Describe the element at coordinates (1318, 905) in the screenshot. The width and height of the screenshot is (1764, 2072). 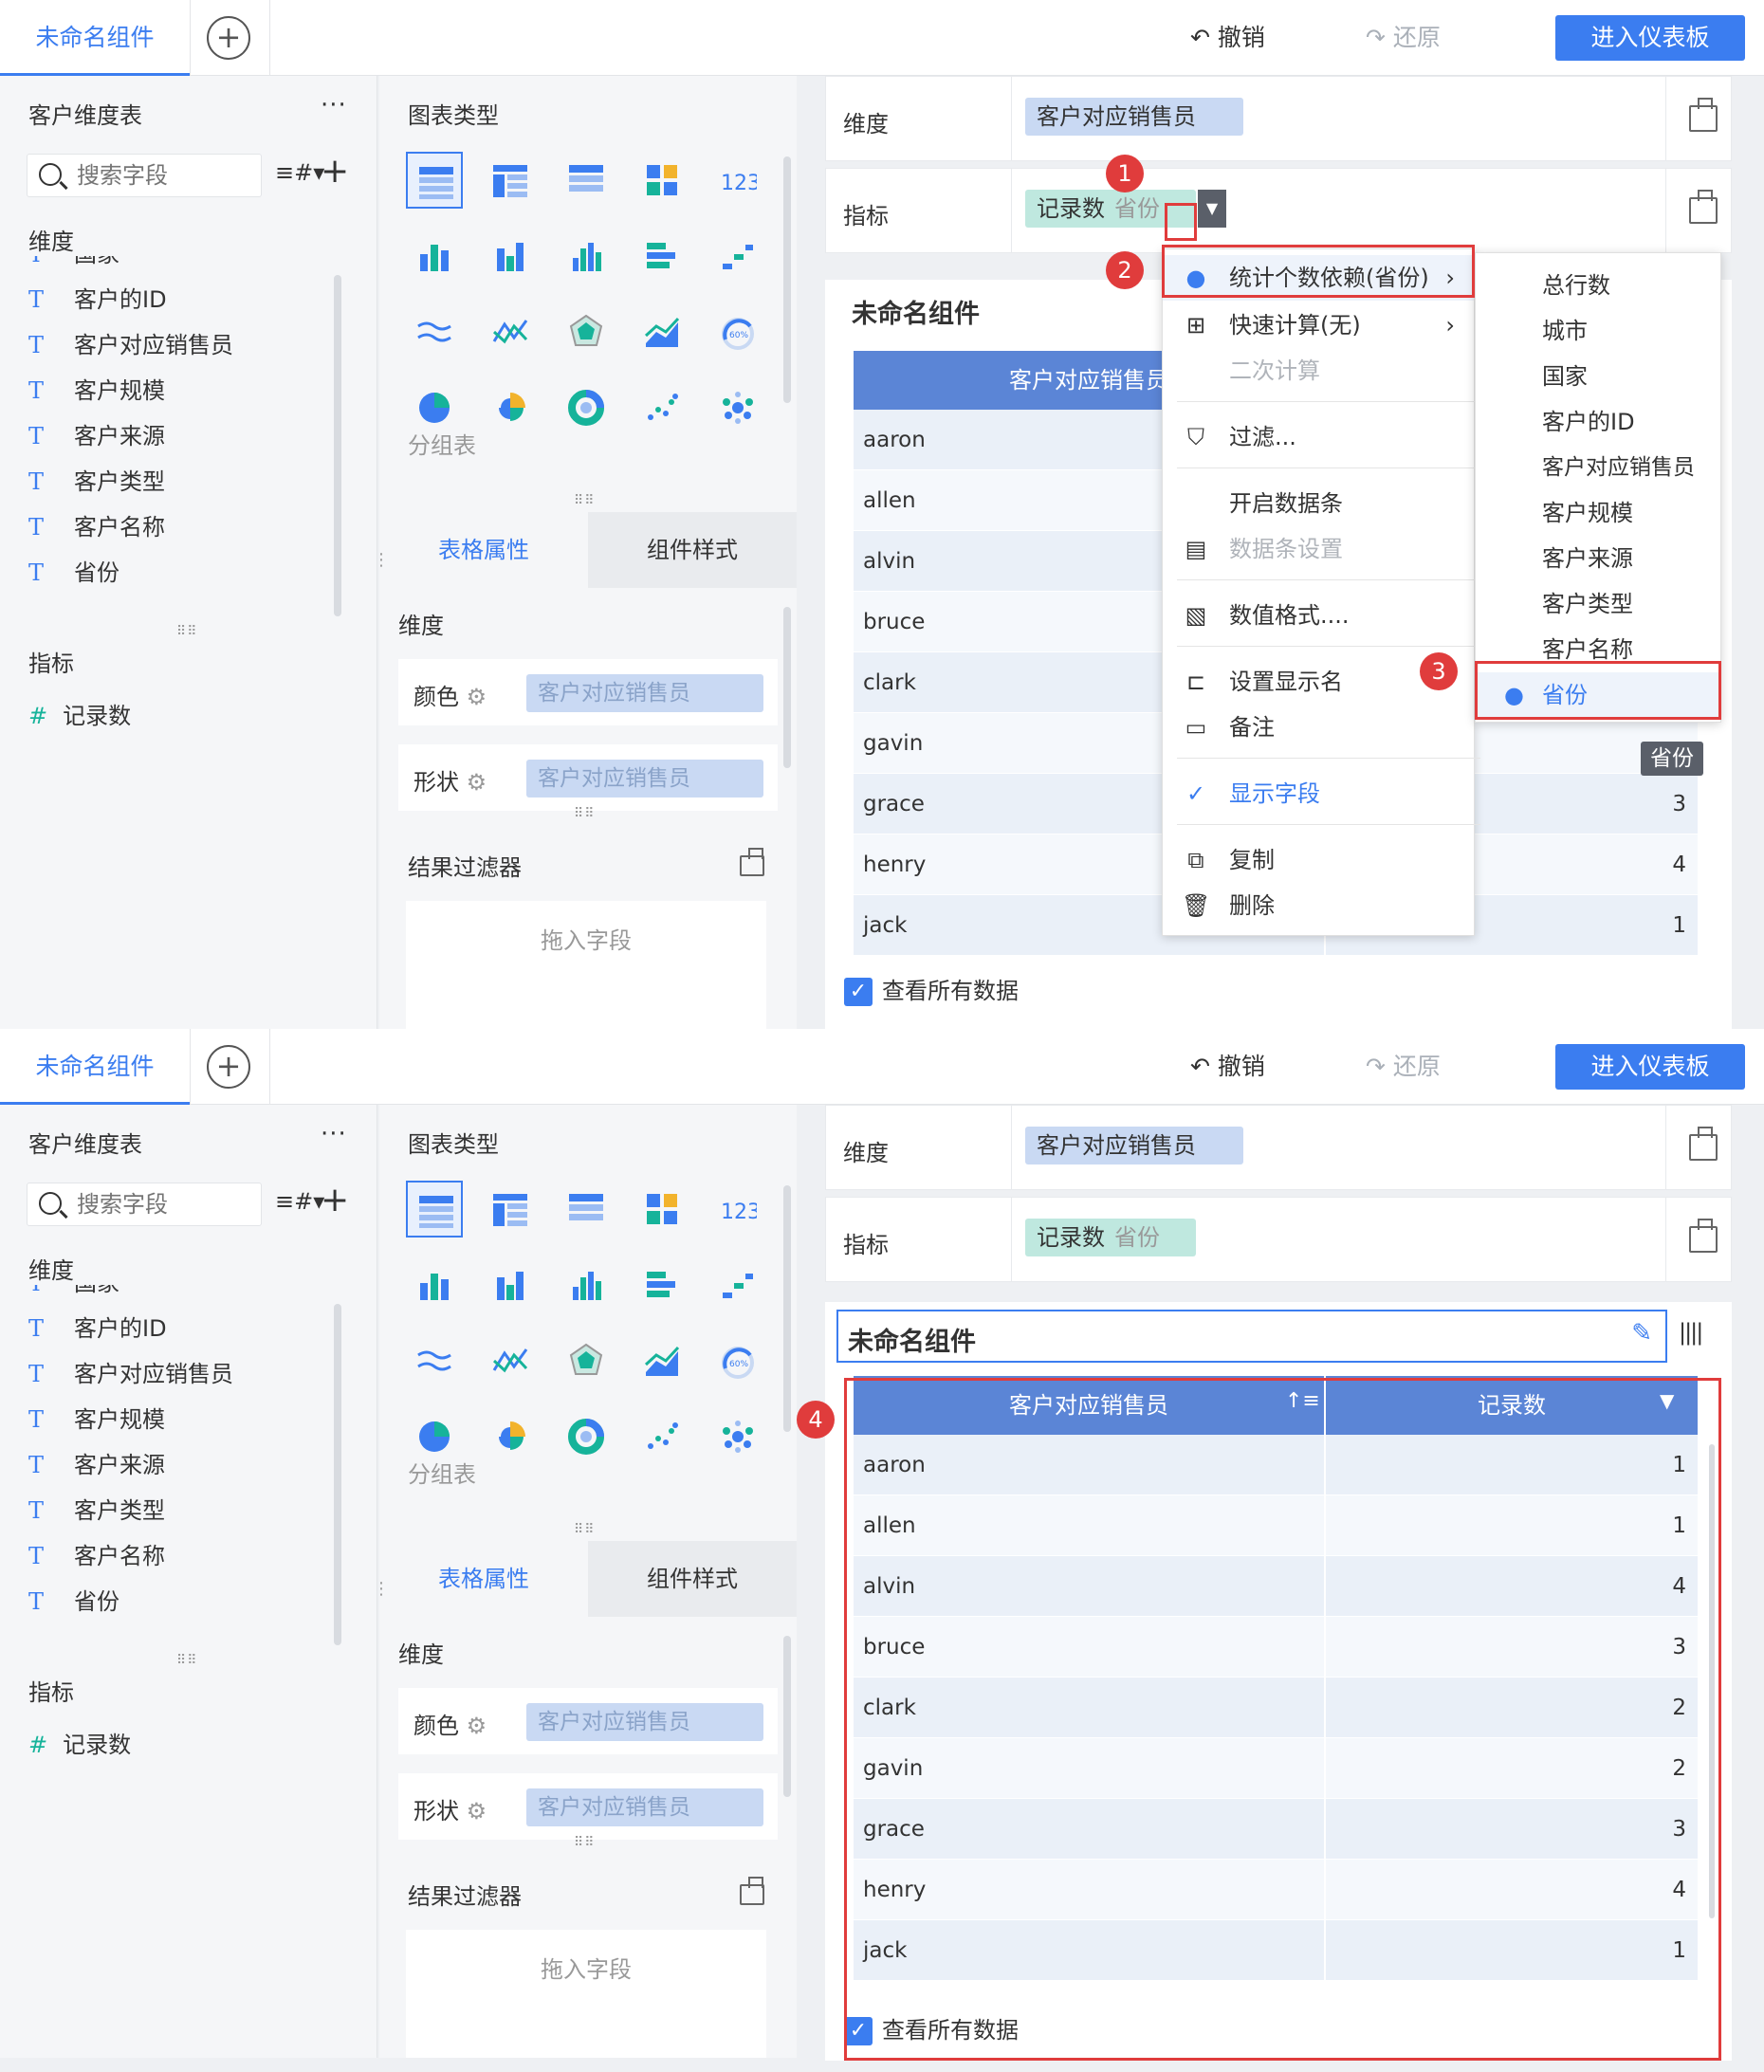
I see `menu-item-delete: 🗑 删除` at that location.